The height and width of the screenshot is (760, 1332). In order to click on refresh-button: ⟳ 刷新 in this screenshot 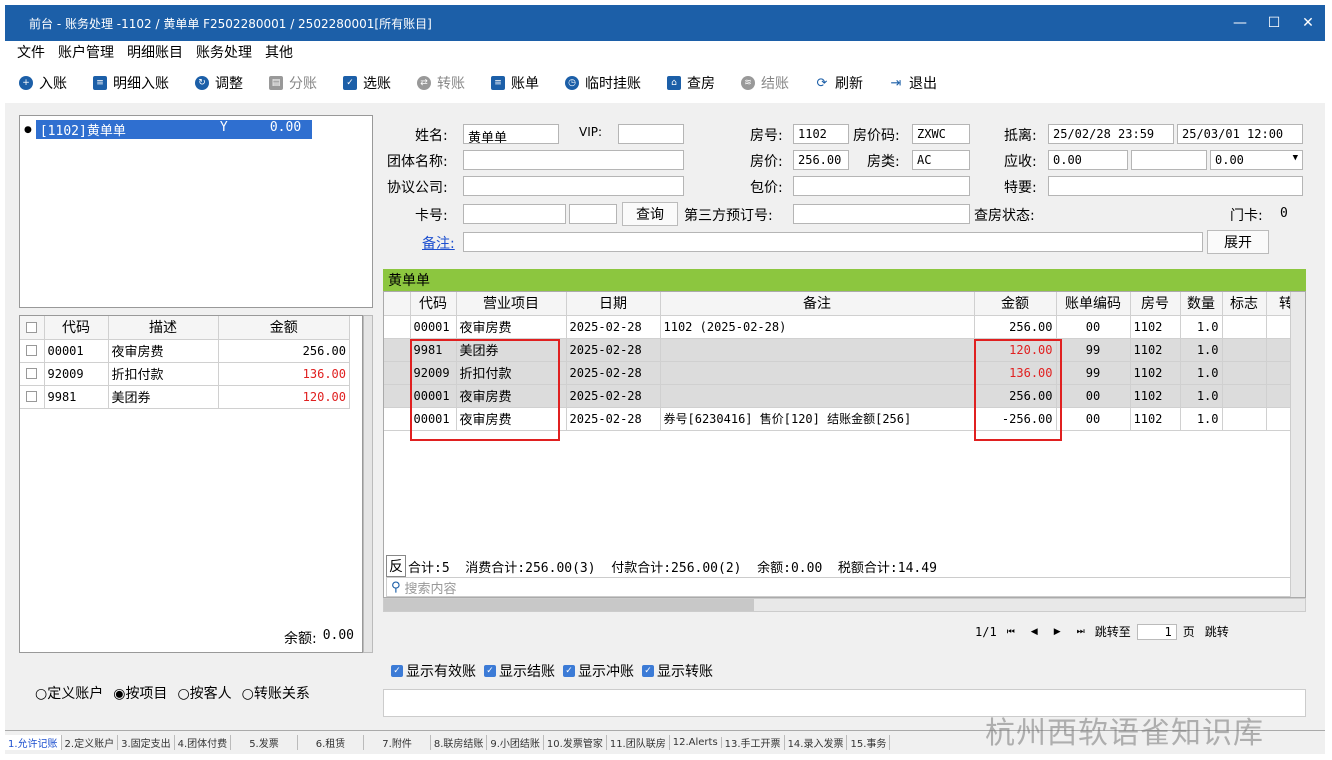, I will do `click(839, 83)`.